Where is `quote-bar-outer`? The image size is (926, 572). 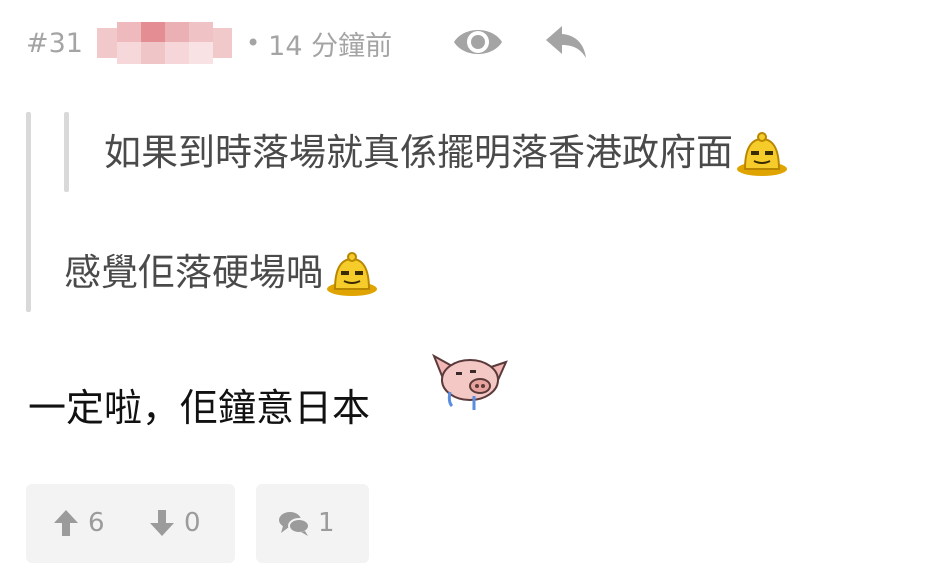 quote-bar-outer is located at coordinates (28, 212).